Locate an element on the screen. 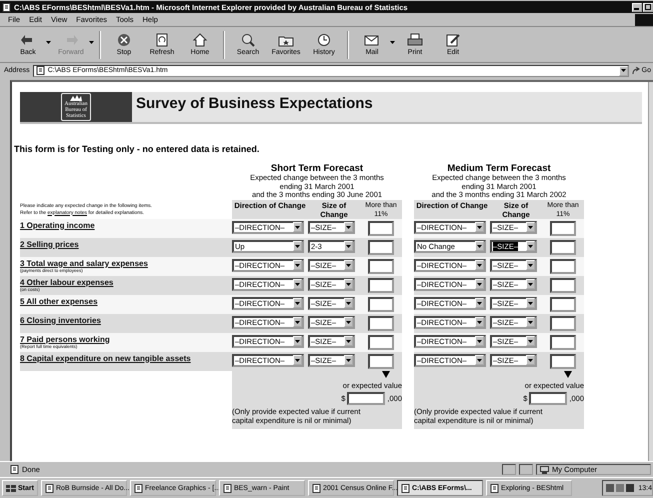 The image size is (653, 498). search-icon is located at coordinates (248, 40).